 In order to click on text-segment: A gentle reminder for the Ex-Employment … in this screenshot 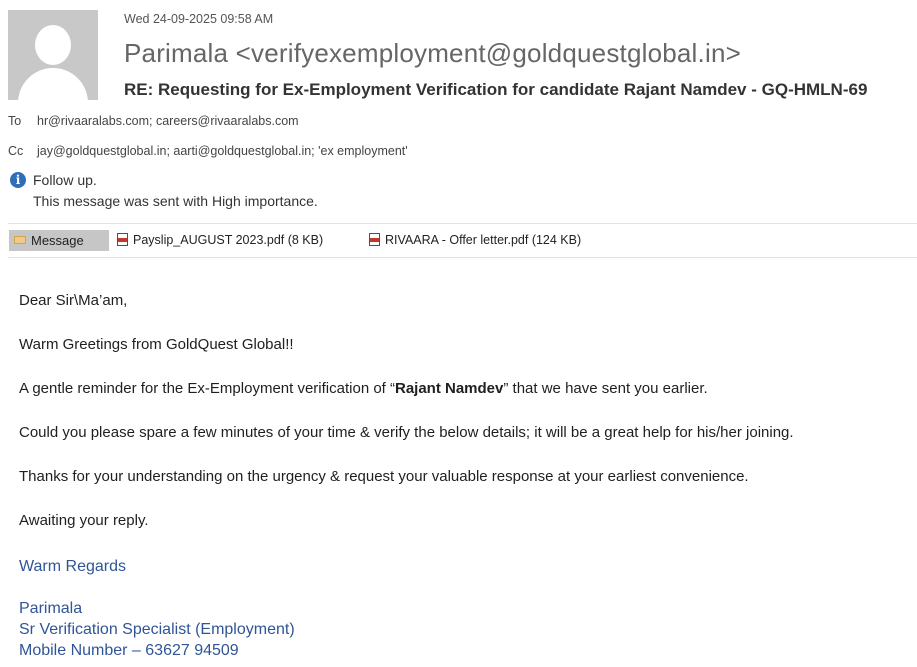, I will do `click(207, 388)`.